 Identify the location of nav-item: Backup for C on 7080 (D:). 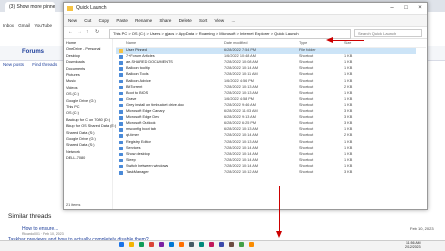
(89, 120).